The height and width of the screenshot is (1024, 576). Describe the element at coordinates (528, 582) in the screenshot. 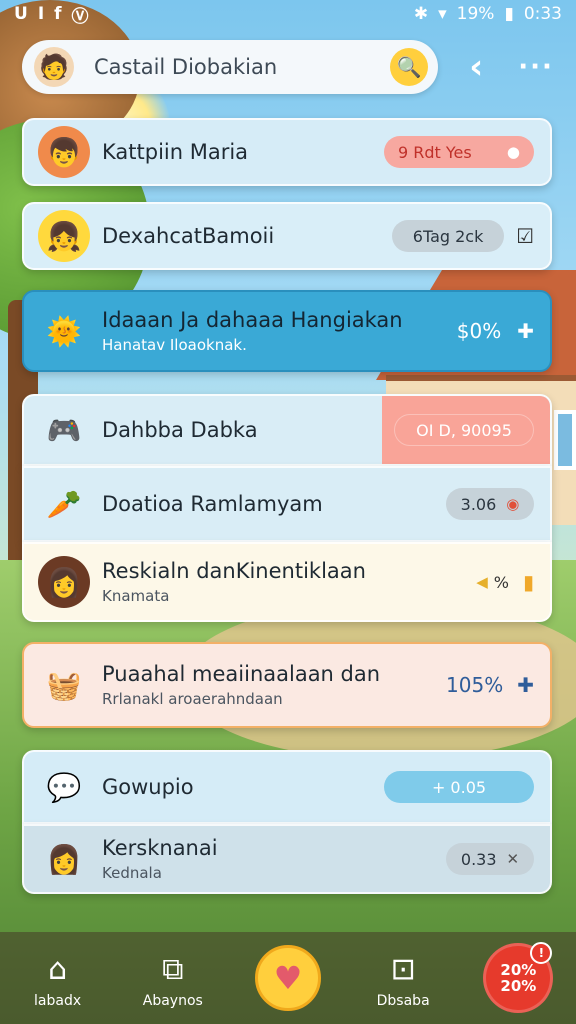

I see `battery-small-icon: ▮` at that location.